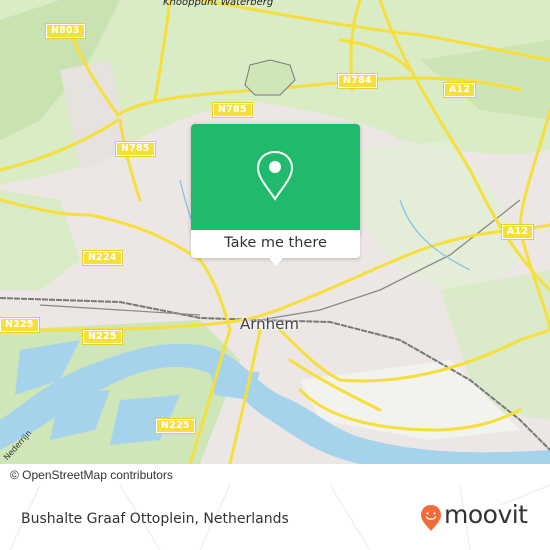 The height and width of the screenshot is (550, 550). Describe the element at coordinates (431, 518) in the screenshot. I see `moovit-pin-icon` at that location.